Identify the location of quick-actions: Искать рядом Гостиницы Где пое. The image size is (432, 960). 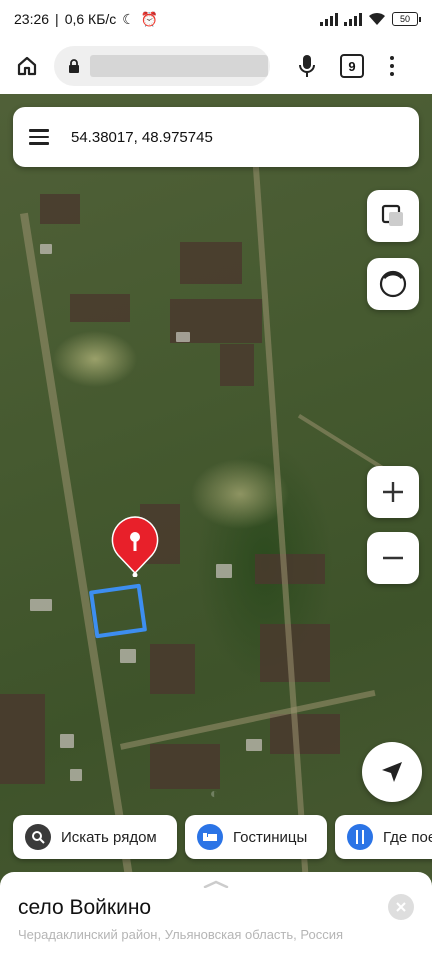
(222, 837).